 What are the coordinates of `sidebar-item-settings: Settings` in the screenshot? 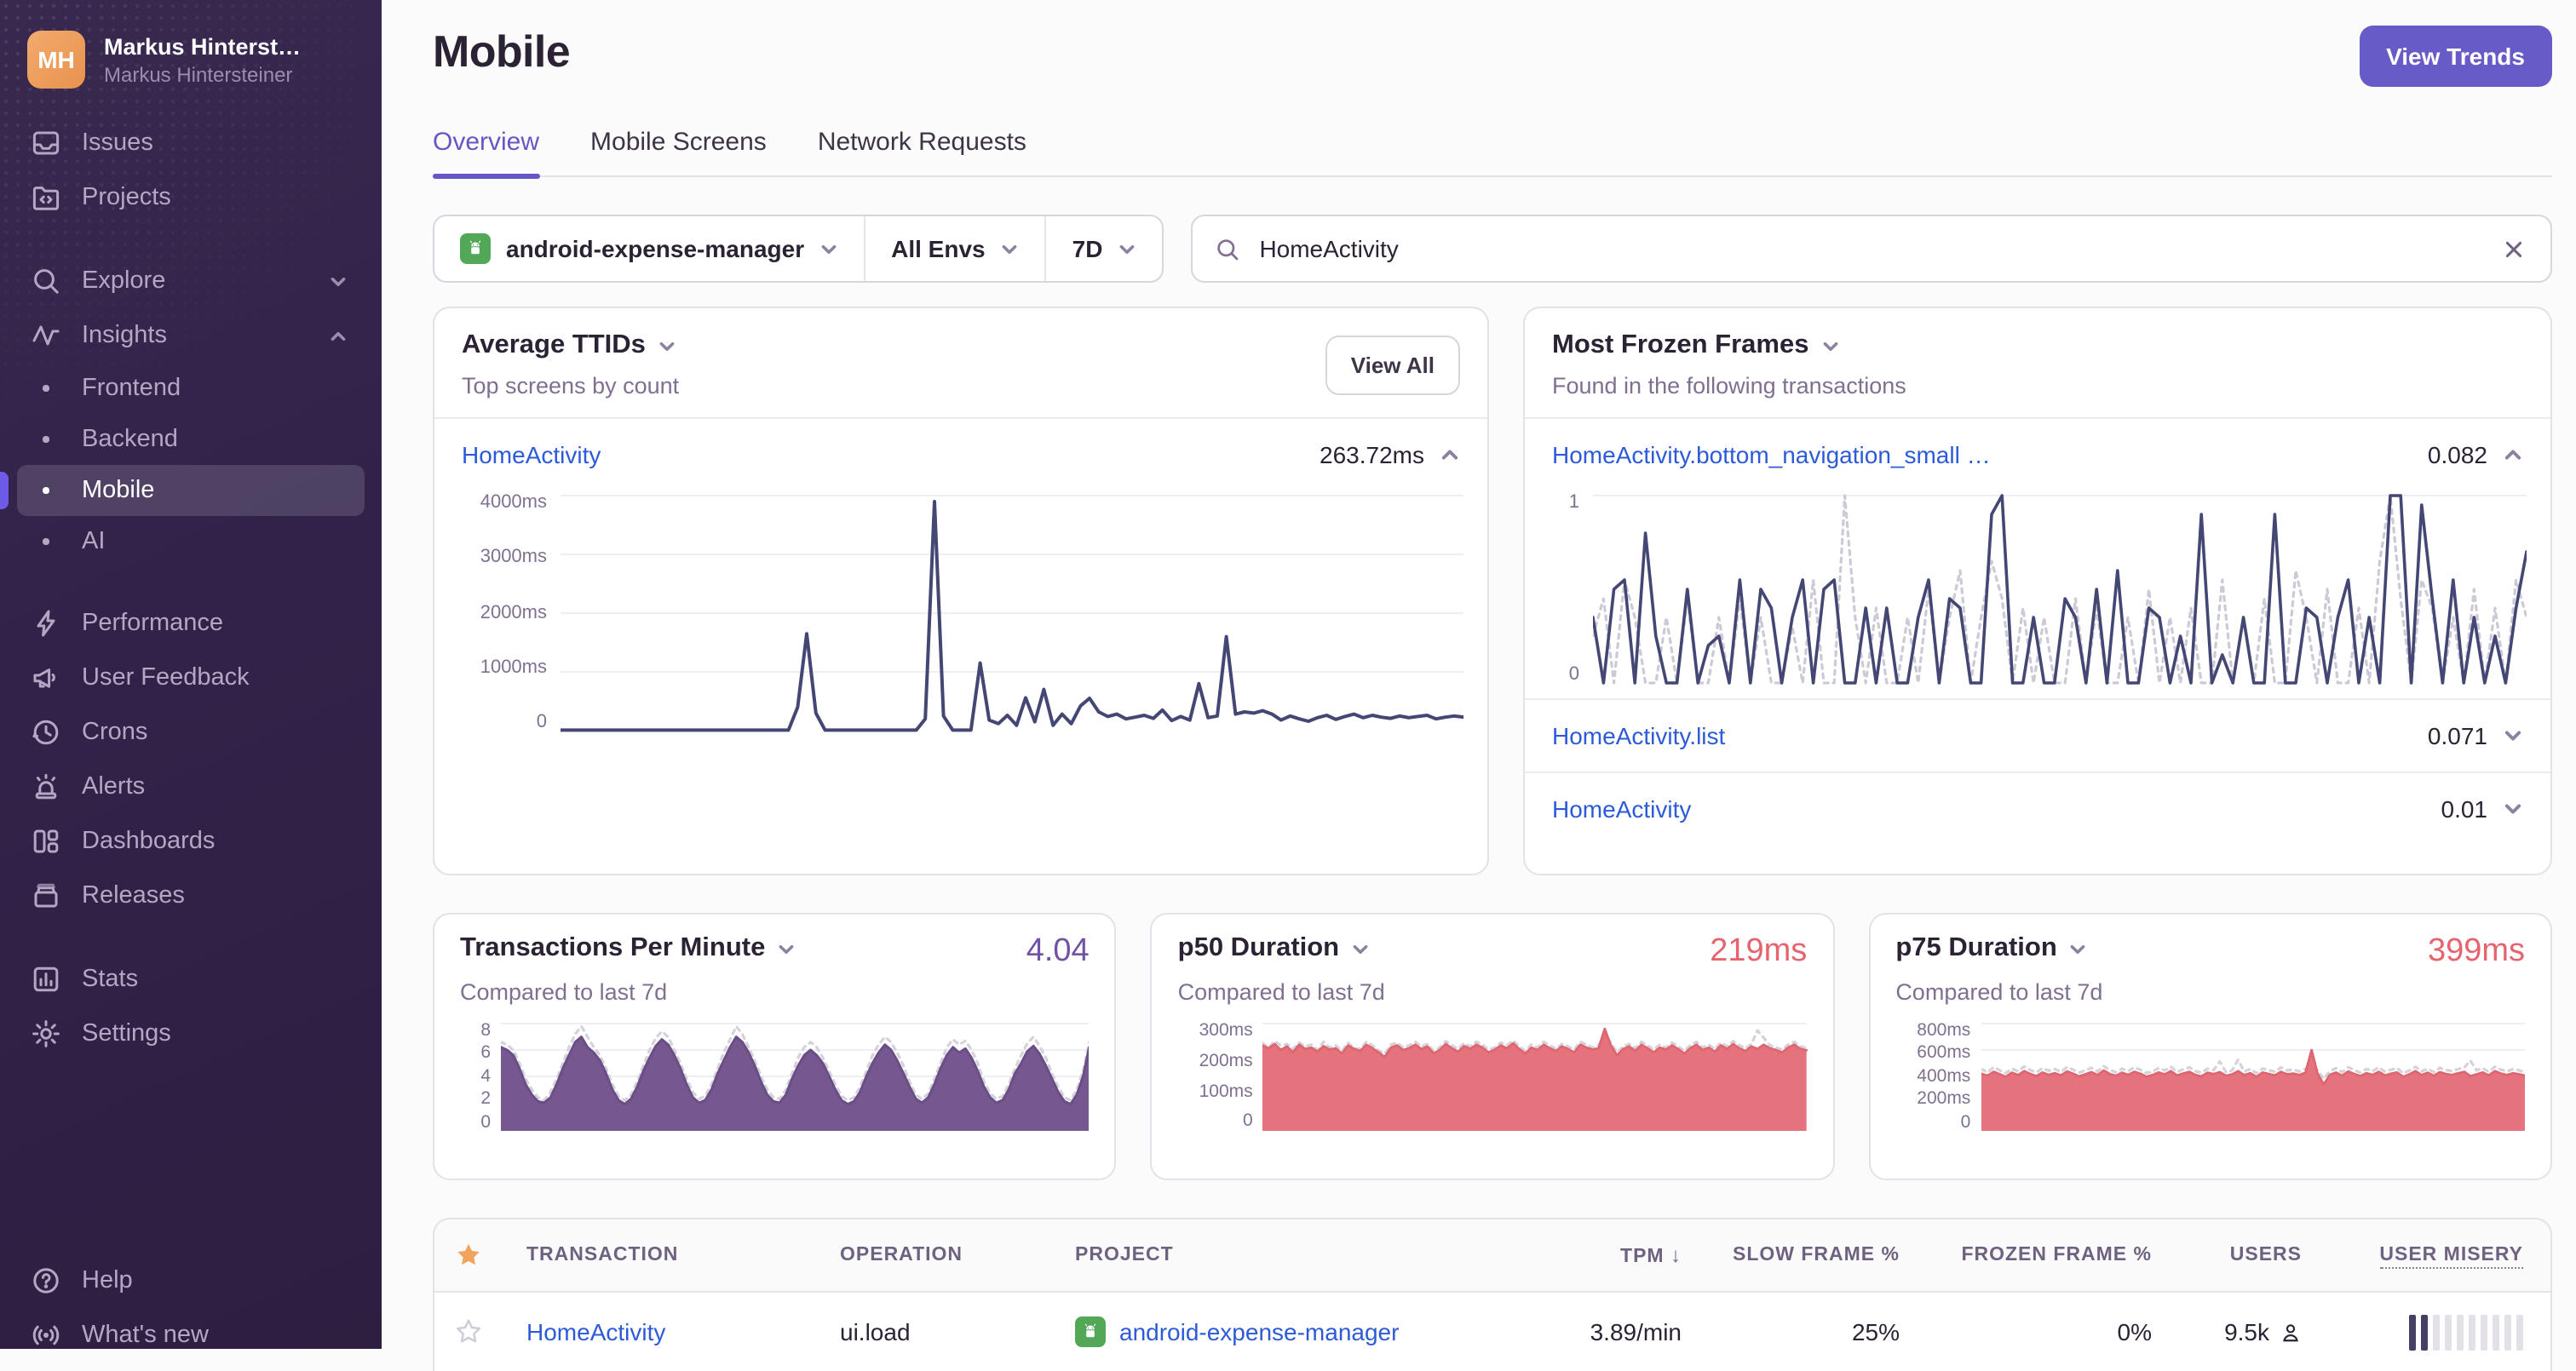 It's located at (191, 1034).